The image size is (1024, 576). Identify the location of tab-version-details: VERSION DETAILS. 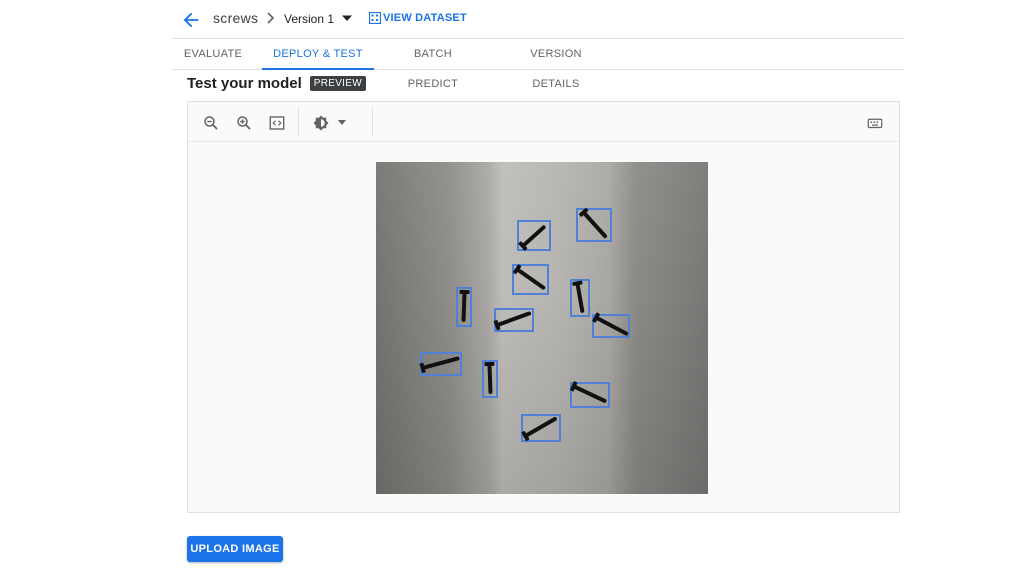
(556, 64).